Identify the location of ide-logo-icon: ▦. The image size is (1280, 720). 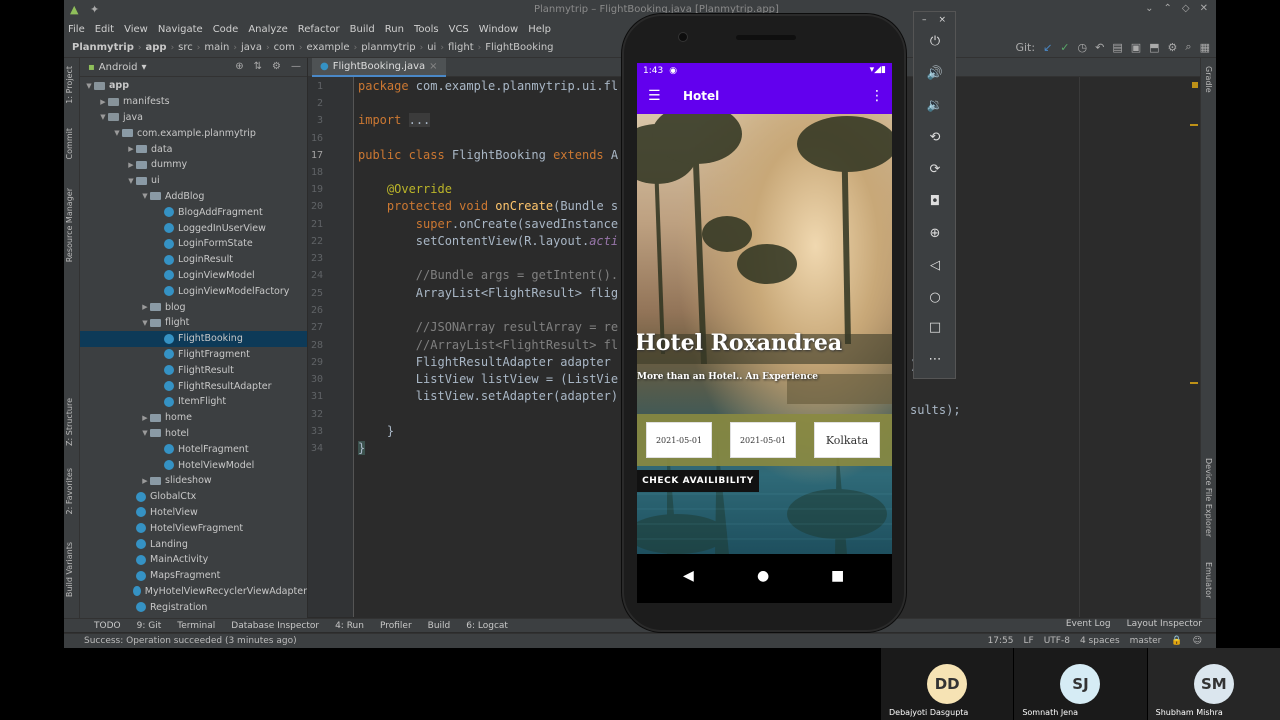
(1205, 47).